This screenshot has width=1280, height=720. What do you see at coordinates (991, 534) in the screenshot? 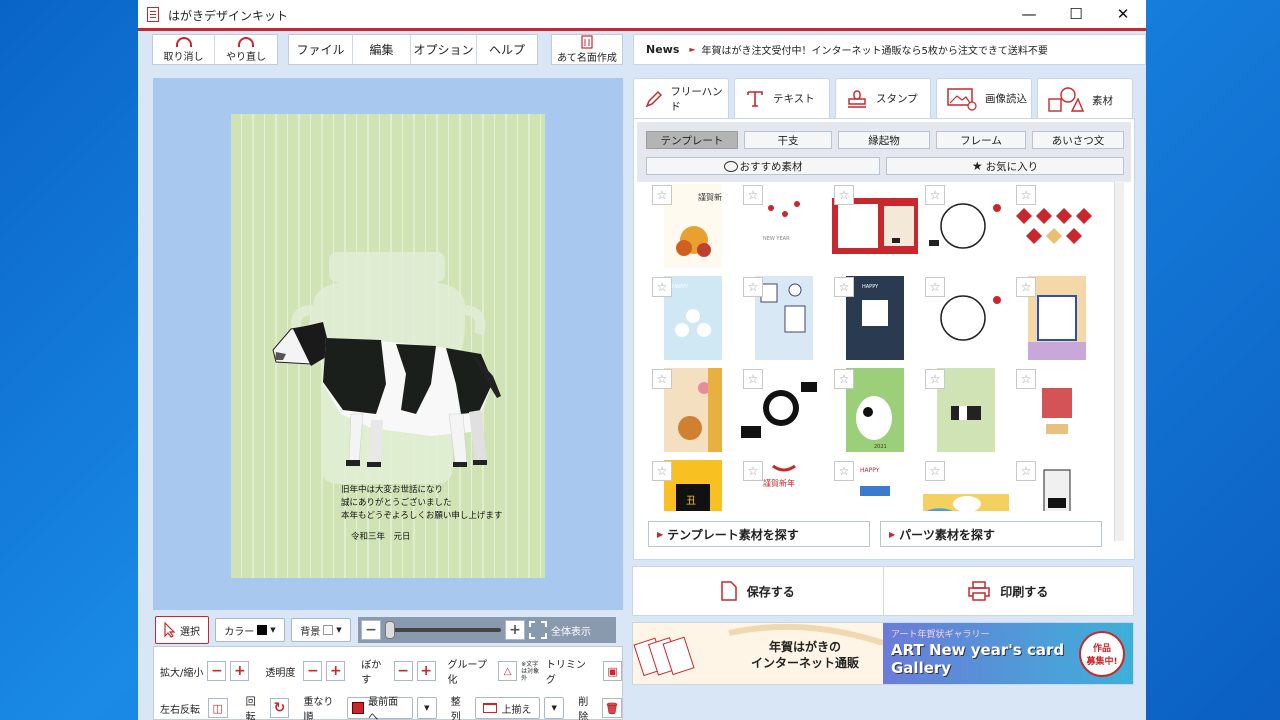
I see `find-parts-button: ▶ パーツ素材を探す` at bounding box center [991, 534].